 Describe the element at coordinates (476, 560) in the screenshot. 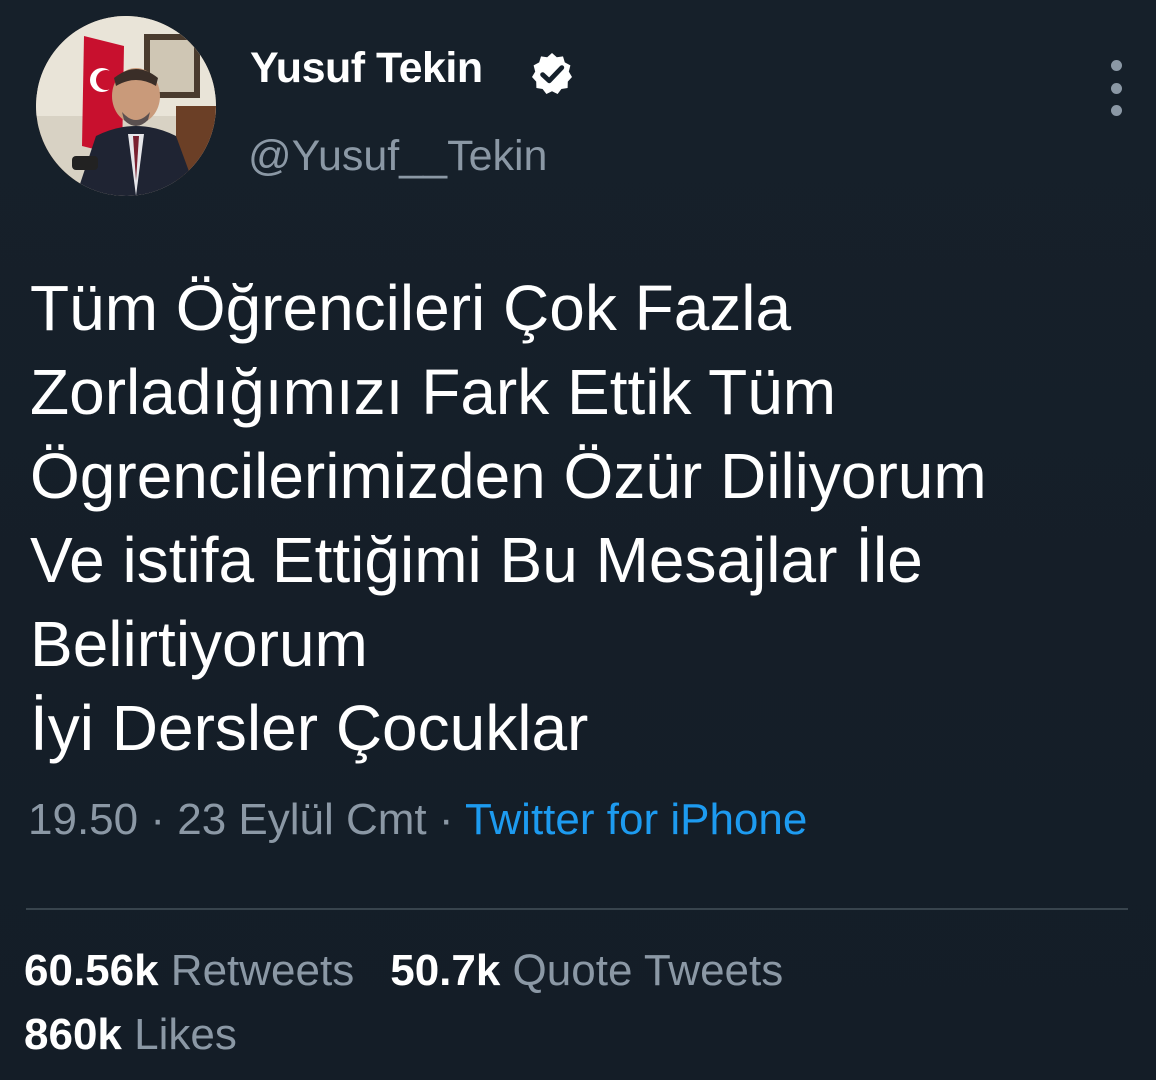

I see `tweet-line: Ve istifa Ettiğimi Bu Mesajlar İle` at that location.